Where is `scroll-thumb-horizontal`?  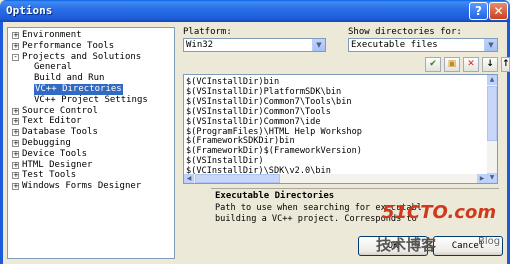
scroll-thumb-horizontal is located at coordinates (237, 178).